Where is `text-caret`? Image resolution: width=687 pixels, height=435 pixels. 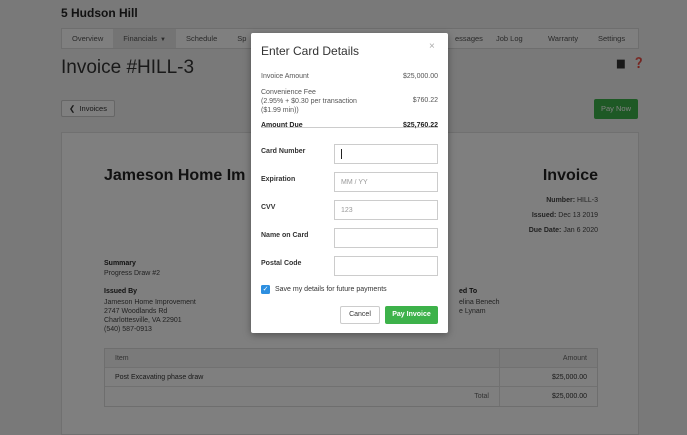 text-caret is located at coordinates (341, 154).